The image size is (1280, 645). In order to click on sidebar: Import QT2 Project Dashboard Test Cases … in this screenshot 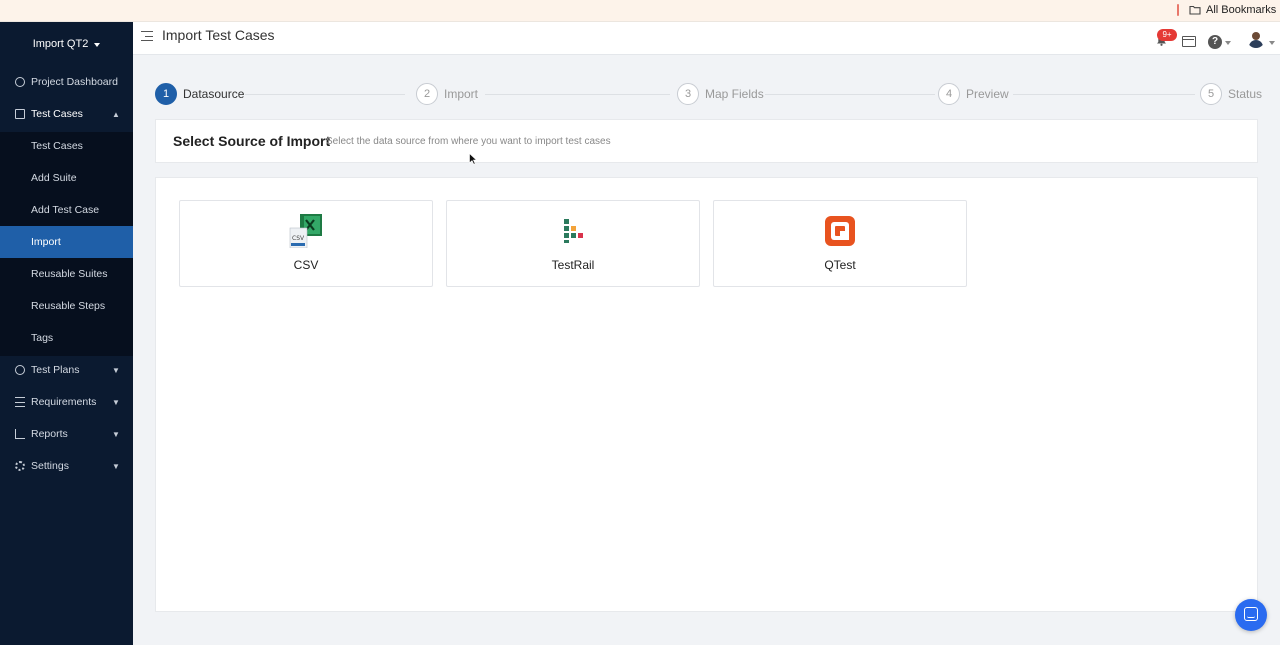, I will do `click(66, 333)`.